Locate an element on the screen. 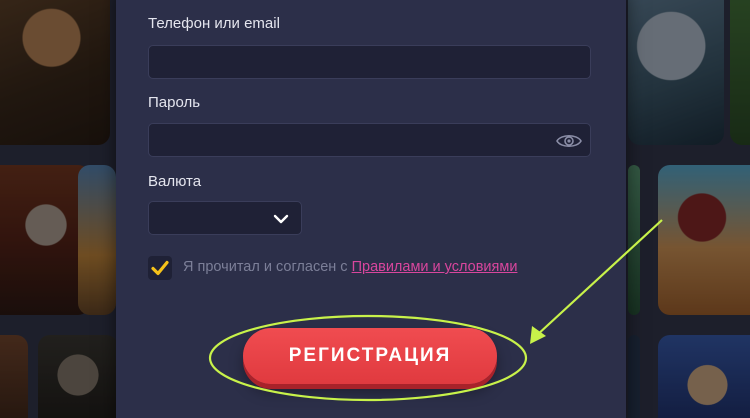 This screenshot has height=418, width=750. password-input is located at coordinates (369, 140).